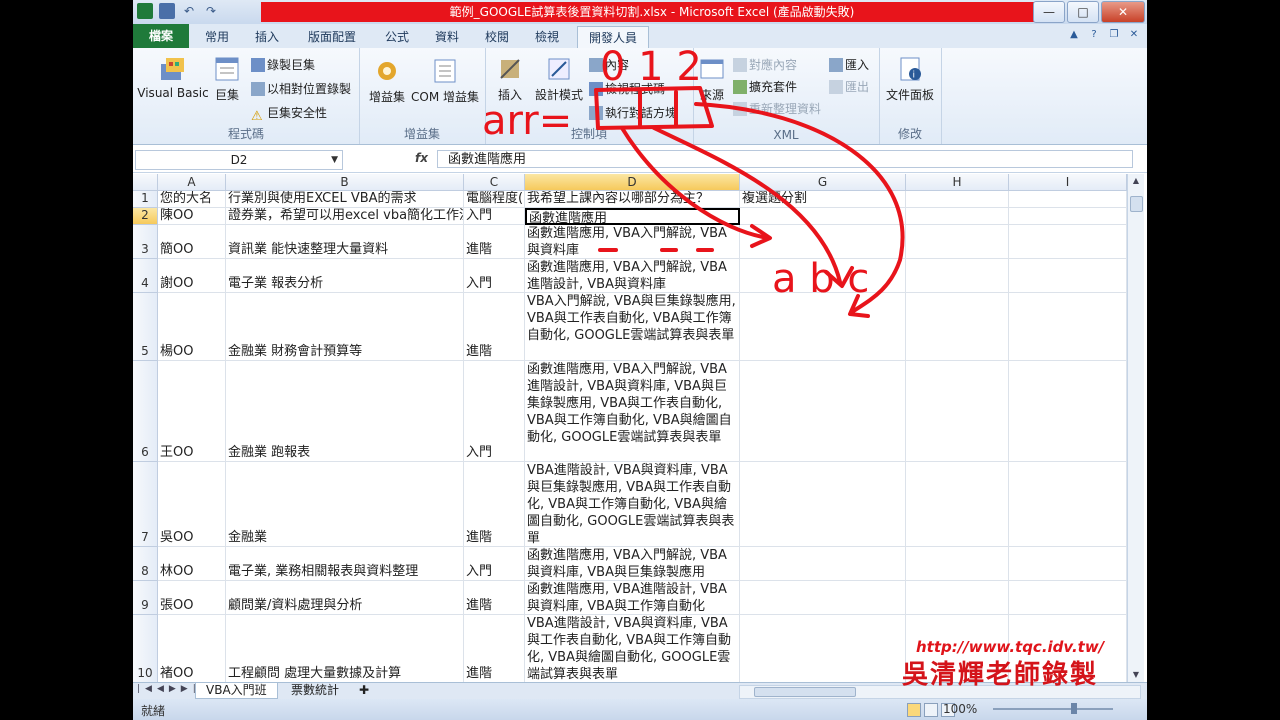 The width and height of the screenshot is (1280, 720). What do you see at coordinates (192, 242) in the screenshot?
I see `cell-a: 簡OO` at bounding box center [192, 242].